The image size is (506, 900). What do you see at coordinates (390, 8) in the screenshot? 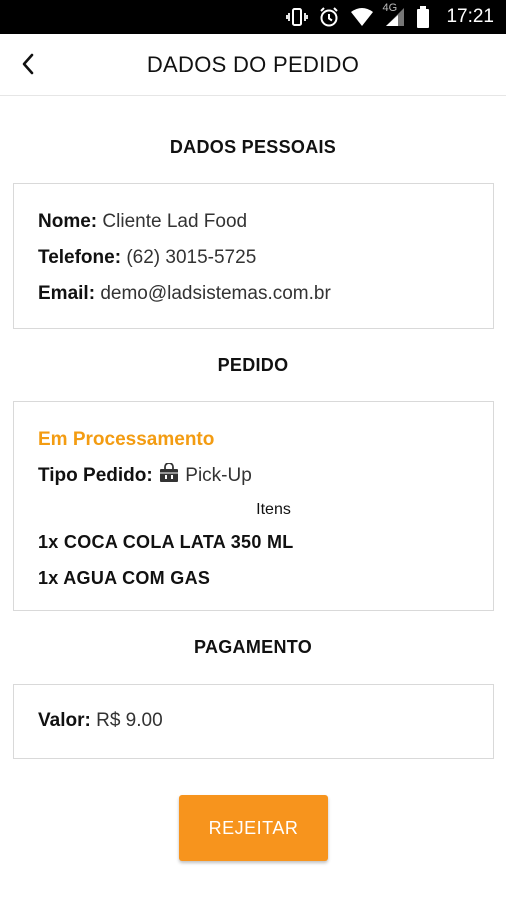
I see `network-type-label: 4G` at bounding box center [390, 8].